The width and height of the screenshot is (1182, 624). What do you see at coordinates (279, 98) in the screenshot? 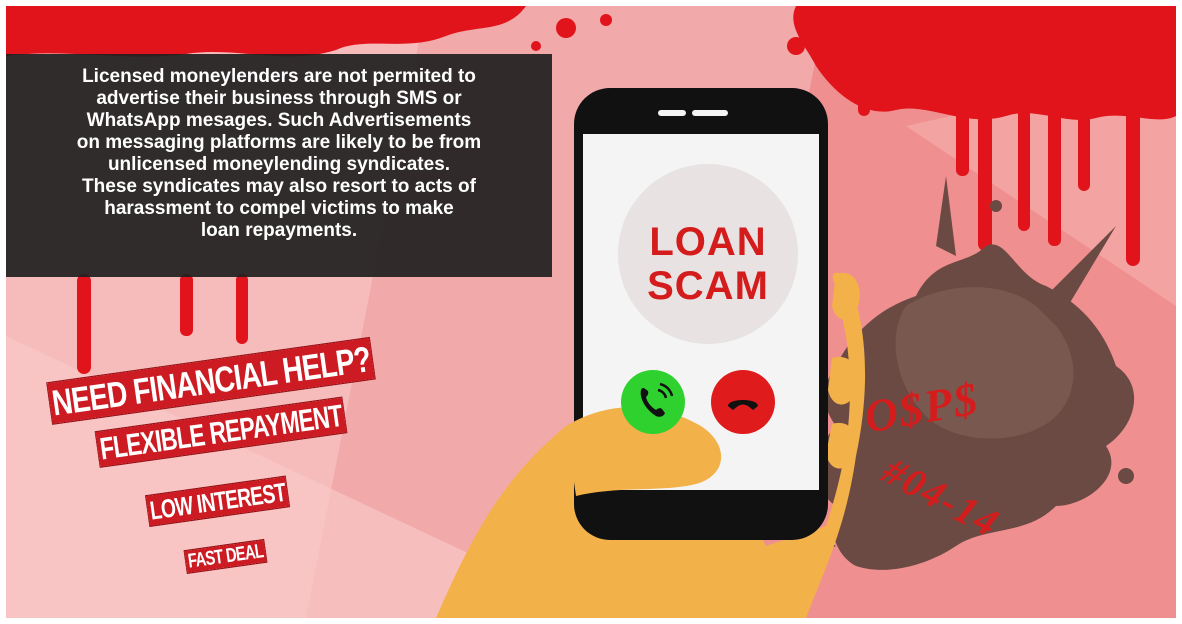
I see `info-line: advertise their business through SMS or` at bounding box center [279, 98].